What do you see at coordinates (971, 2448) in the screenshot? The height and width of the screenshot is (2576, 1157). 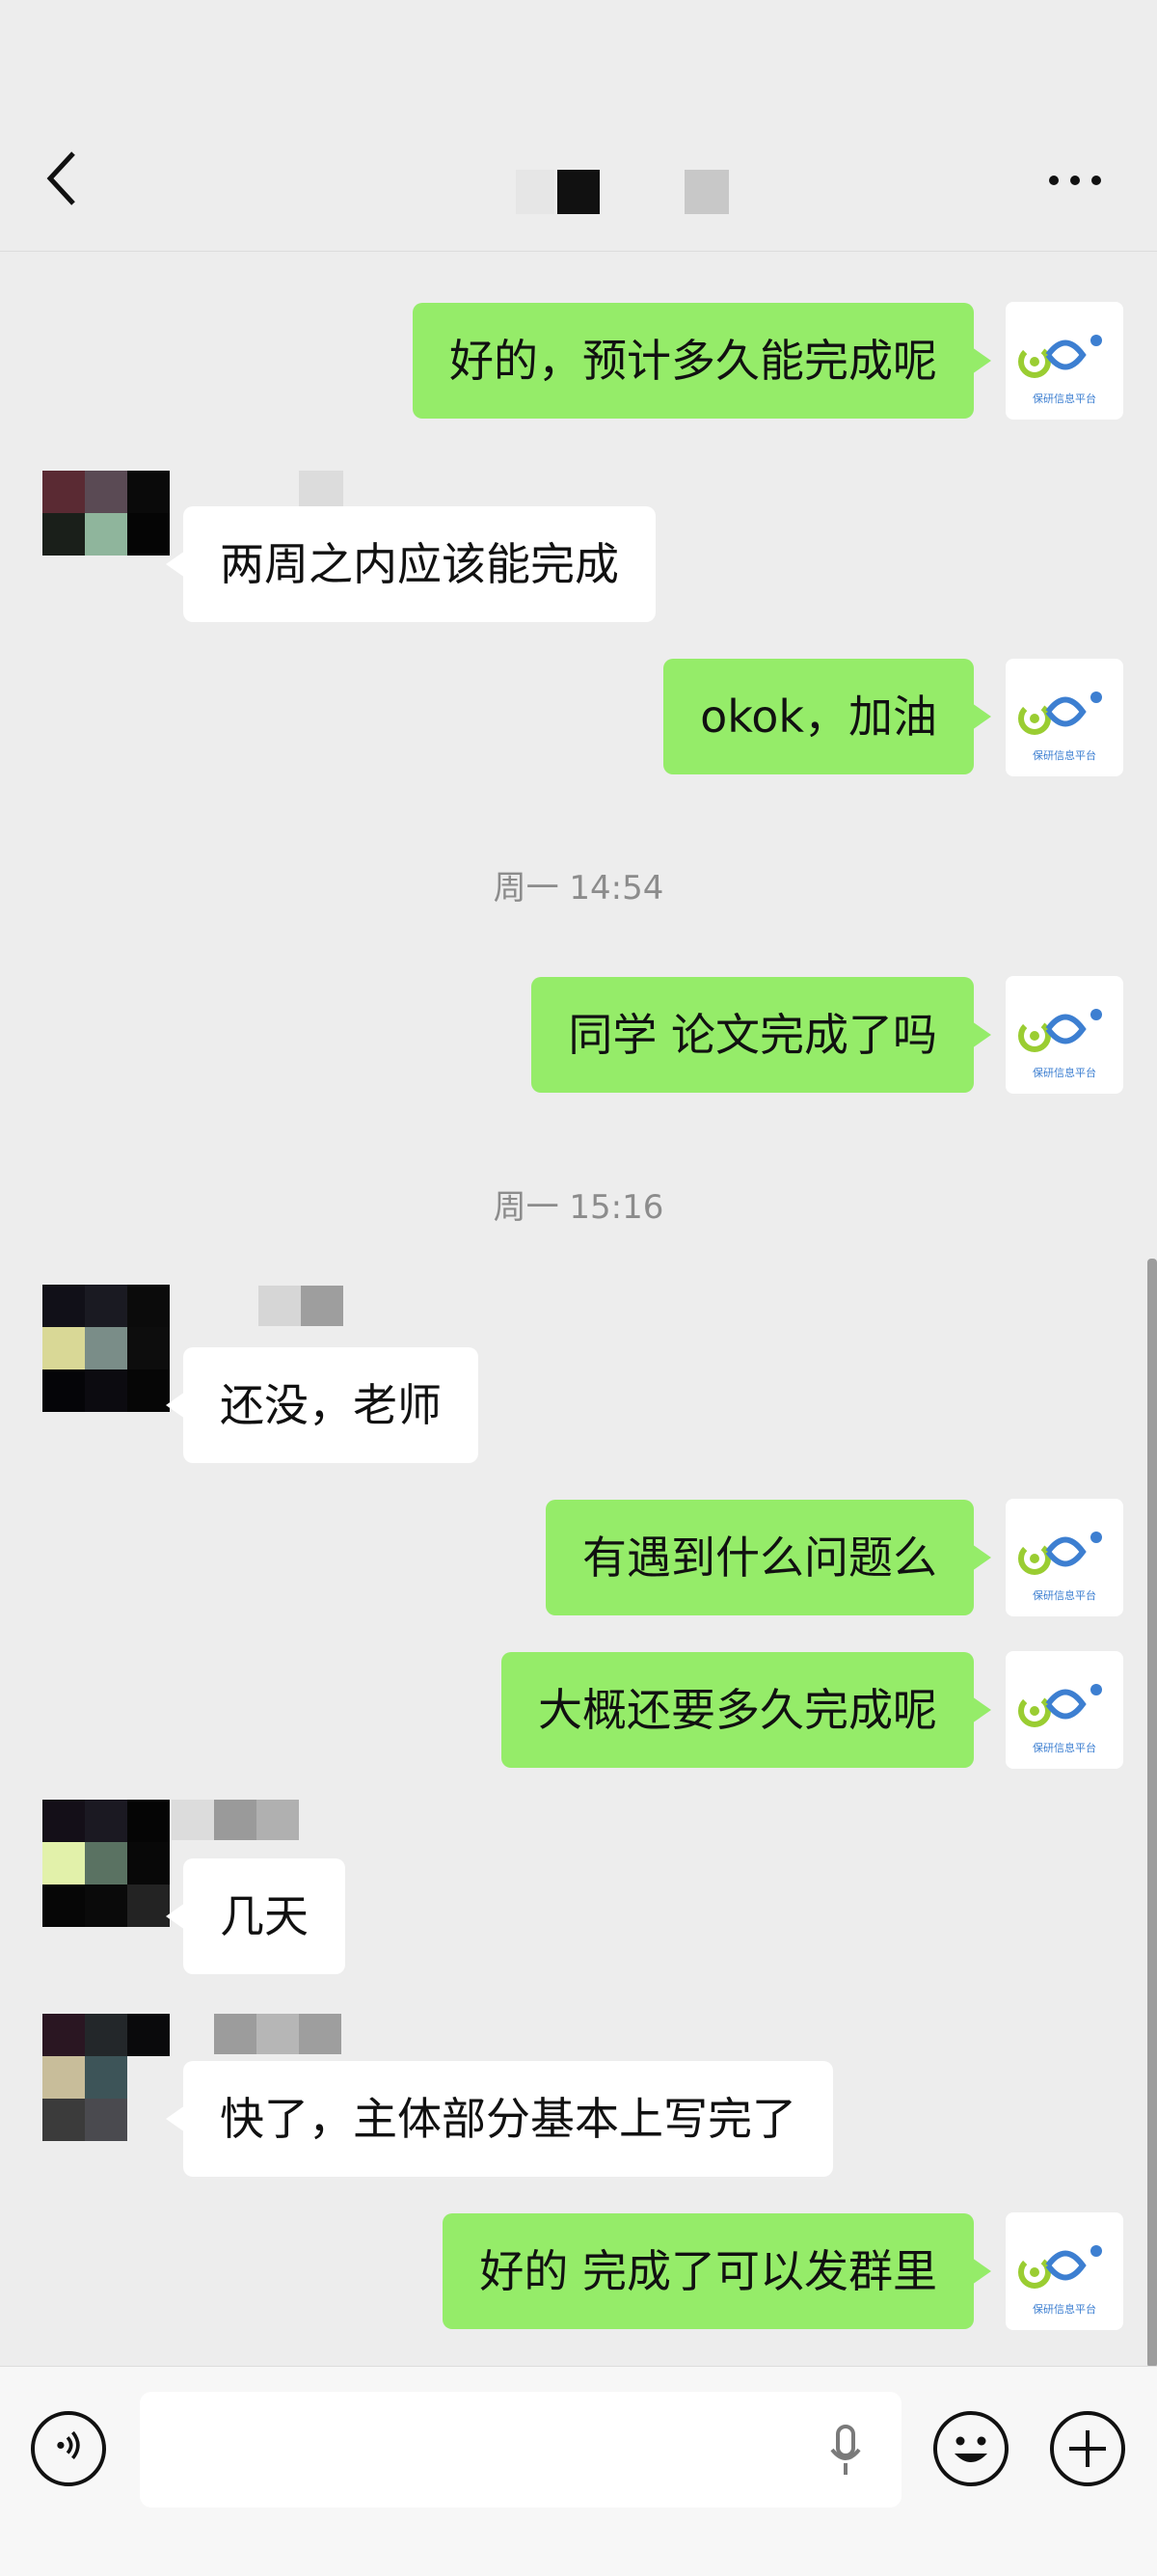 I see `emoji-icon` at bounding box center [971, 2448].